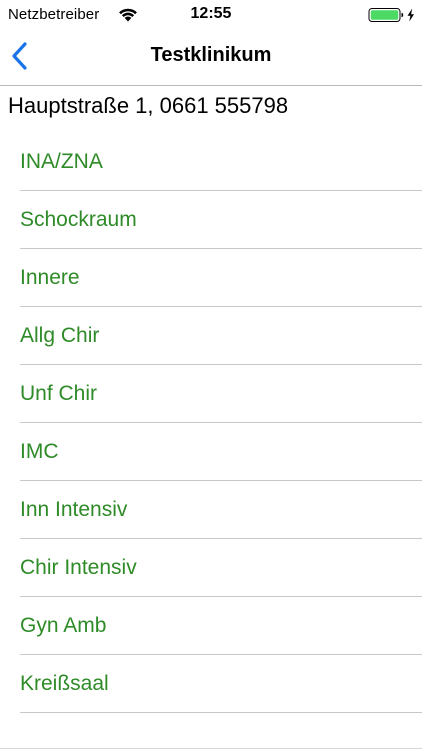 The height and width of the screenshot is (750, 422). I want to click on department-label: Innere, so click(50, 277).